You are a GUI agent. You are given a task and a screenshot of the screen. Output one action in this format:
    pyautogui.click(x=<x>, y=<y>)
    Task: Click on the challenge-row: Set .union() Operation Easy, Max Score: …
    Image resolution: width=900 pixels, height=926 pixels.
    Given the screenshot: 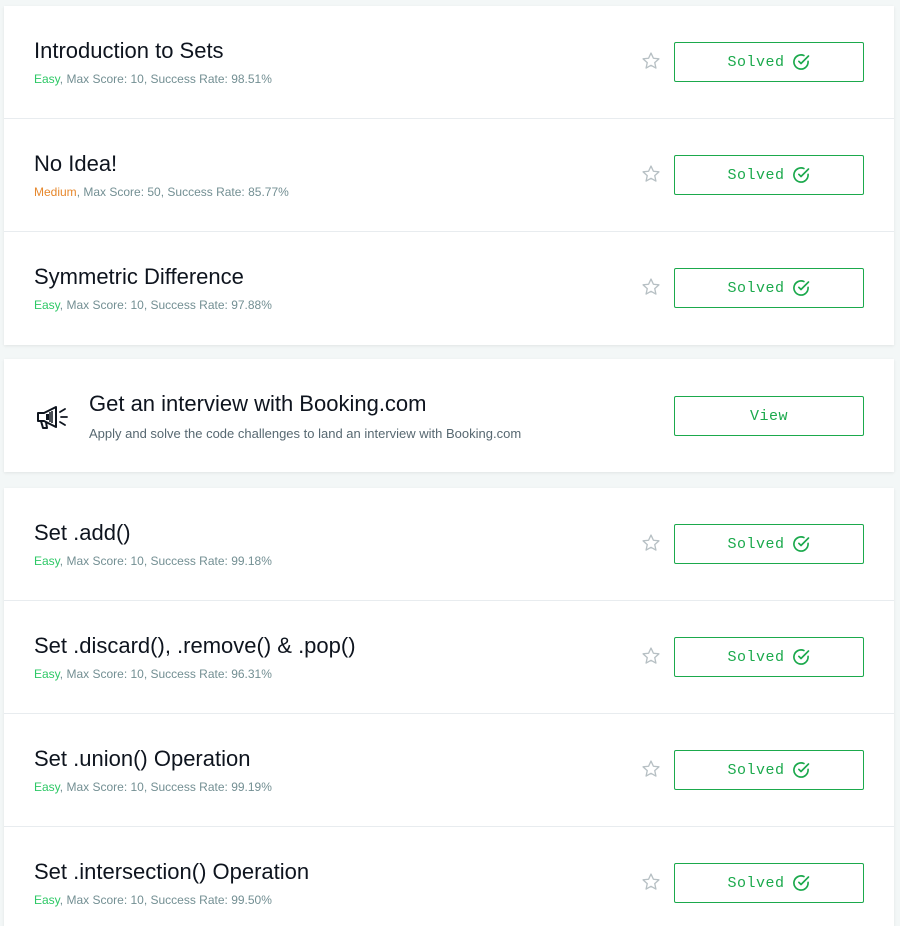 What is the action you would take?
    pyautogui.click(x=449, y=770)
    